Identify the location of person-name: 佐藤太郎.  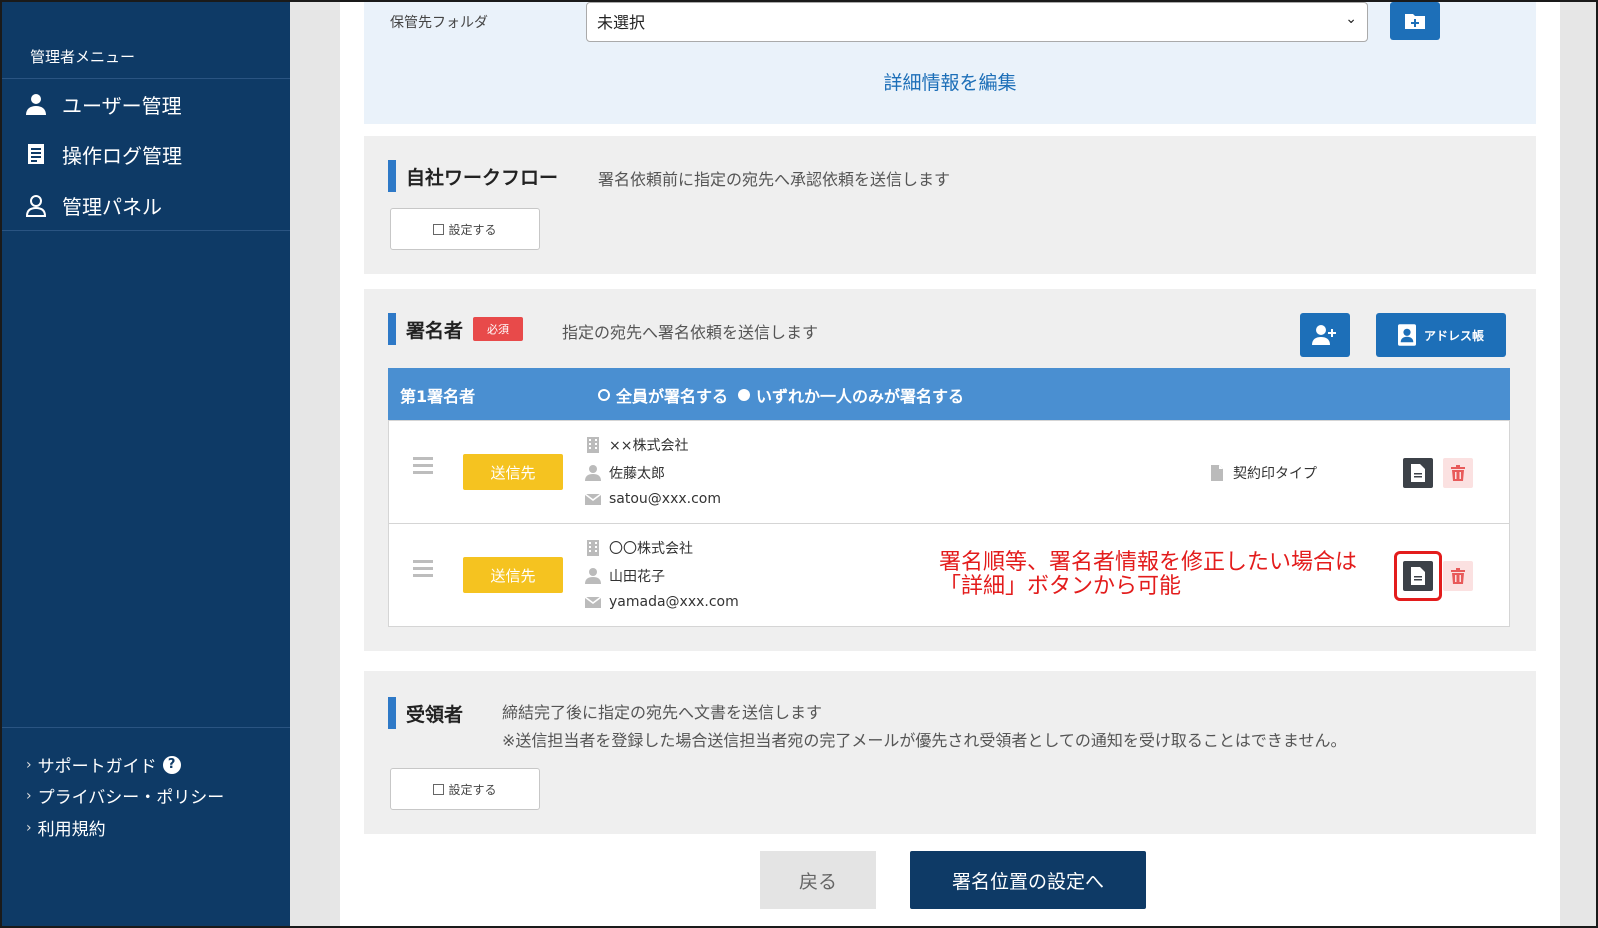
(637, 474).